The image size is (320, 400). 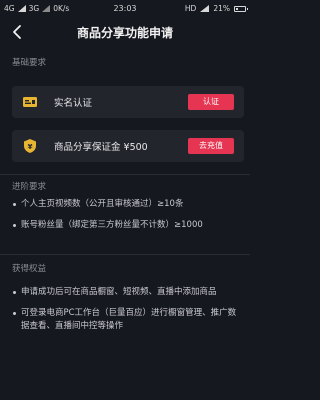 I want to click on recharge-button: 去充值, so click(x=211, y=146).